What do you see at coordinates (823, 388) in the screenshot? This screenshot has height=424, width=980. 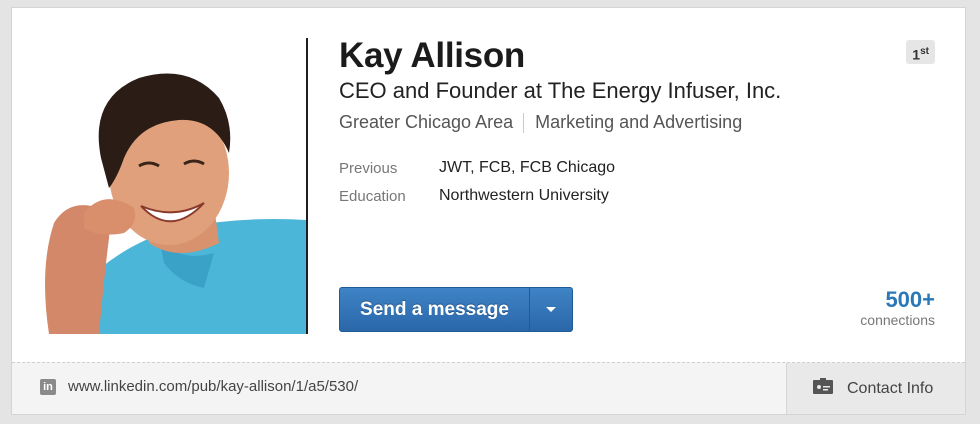 I see `contact-card-icon` at bounding box center [823, 388].